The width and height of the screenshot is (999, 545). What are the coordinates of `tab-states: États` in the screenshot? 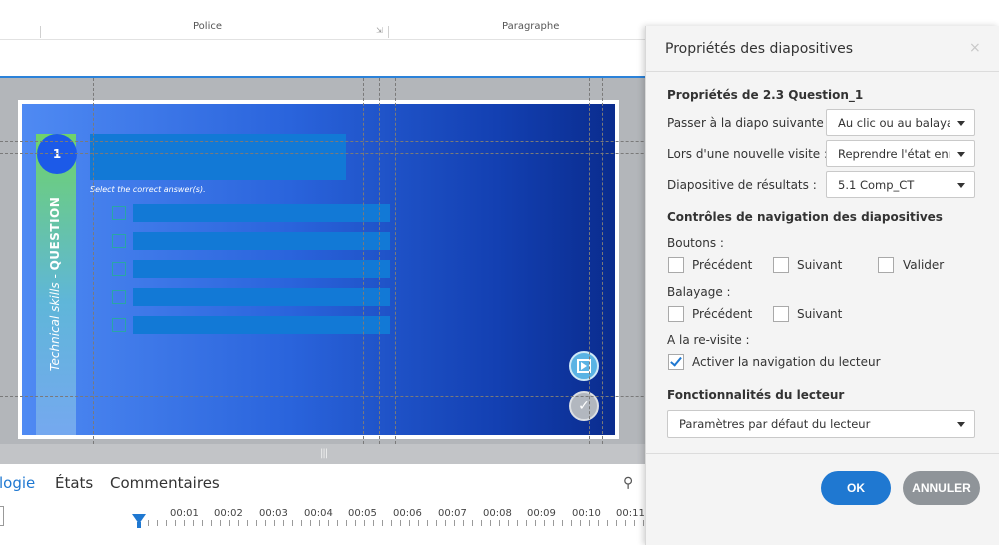 It's located at (74, 483).